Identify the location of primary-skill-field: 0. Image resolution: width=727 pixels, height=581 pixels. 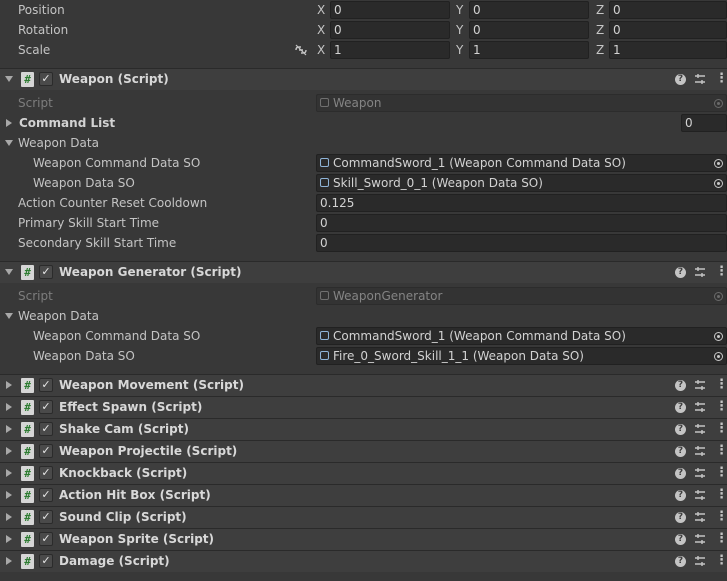
(521, 223).